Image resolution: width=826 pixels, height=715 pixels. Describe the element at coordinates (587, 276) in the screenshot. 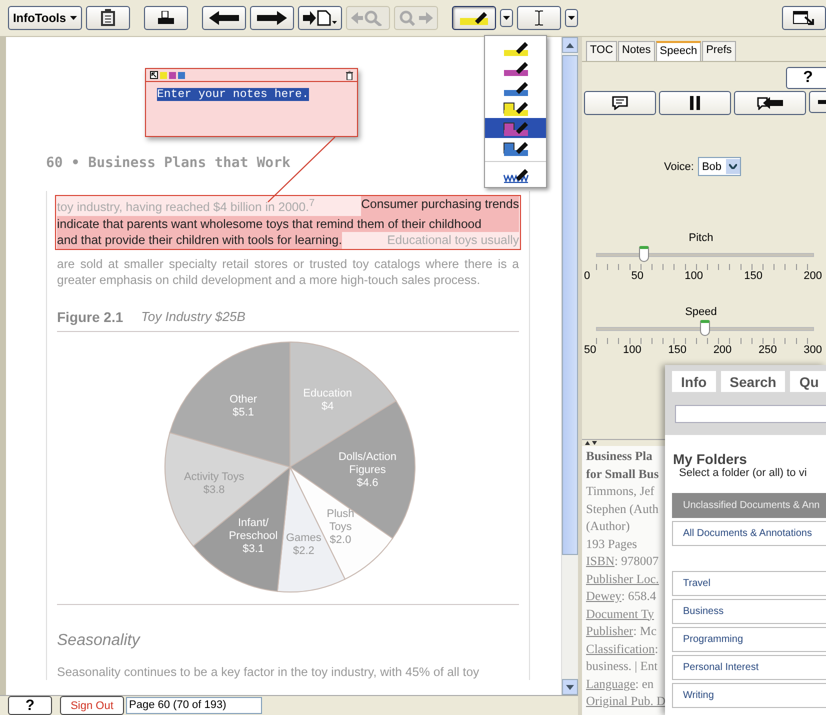

I see `tick-label: 0` at that location.